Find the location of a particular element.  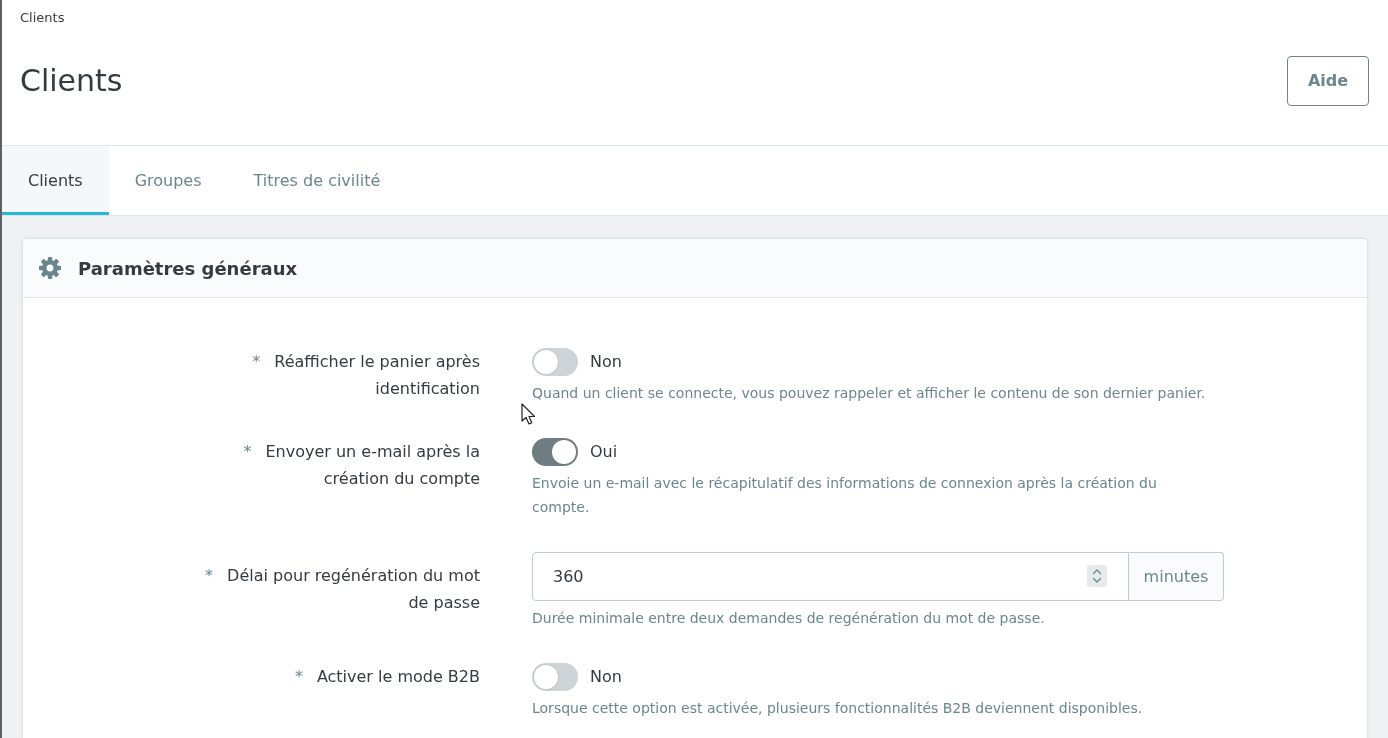

help-text: Lorsque cette option est activée, plusieurs fonctionnalités B2B deviennent disponibles. is located at coordinates (838, 708).